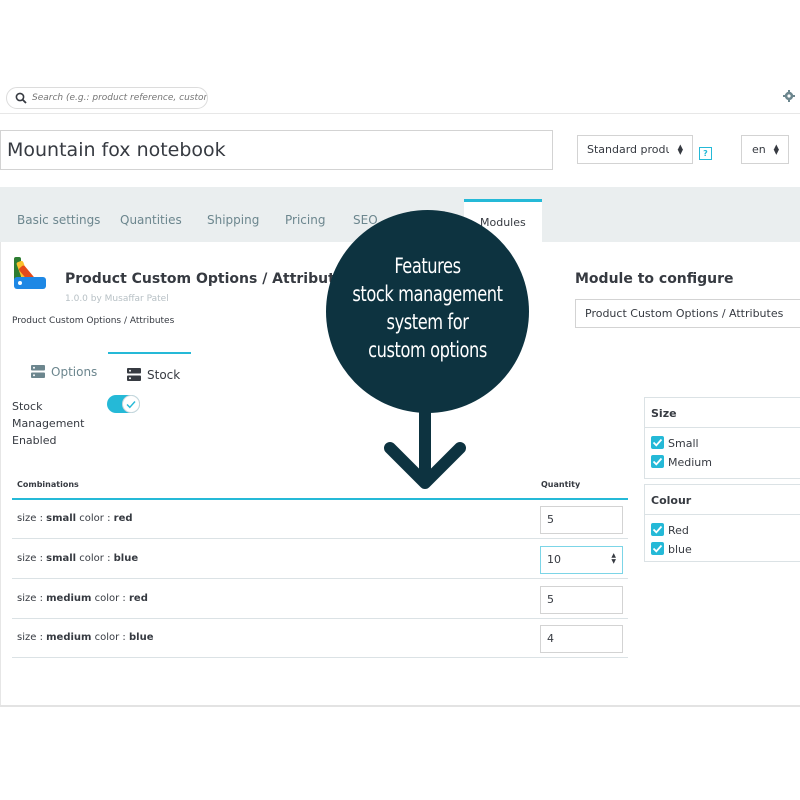 This screenshot has width=800, height=800. I want to click on colour-filter-title: Colour, so click(722, 500).